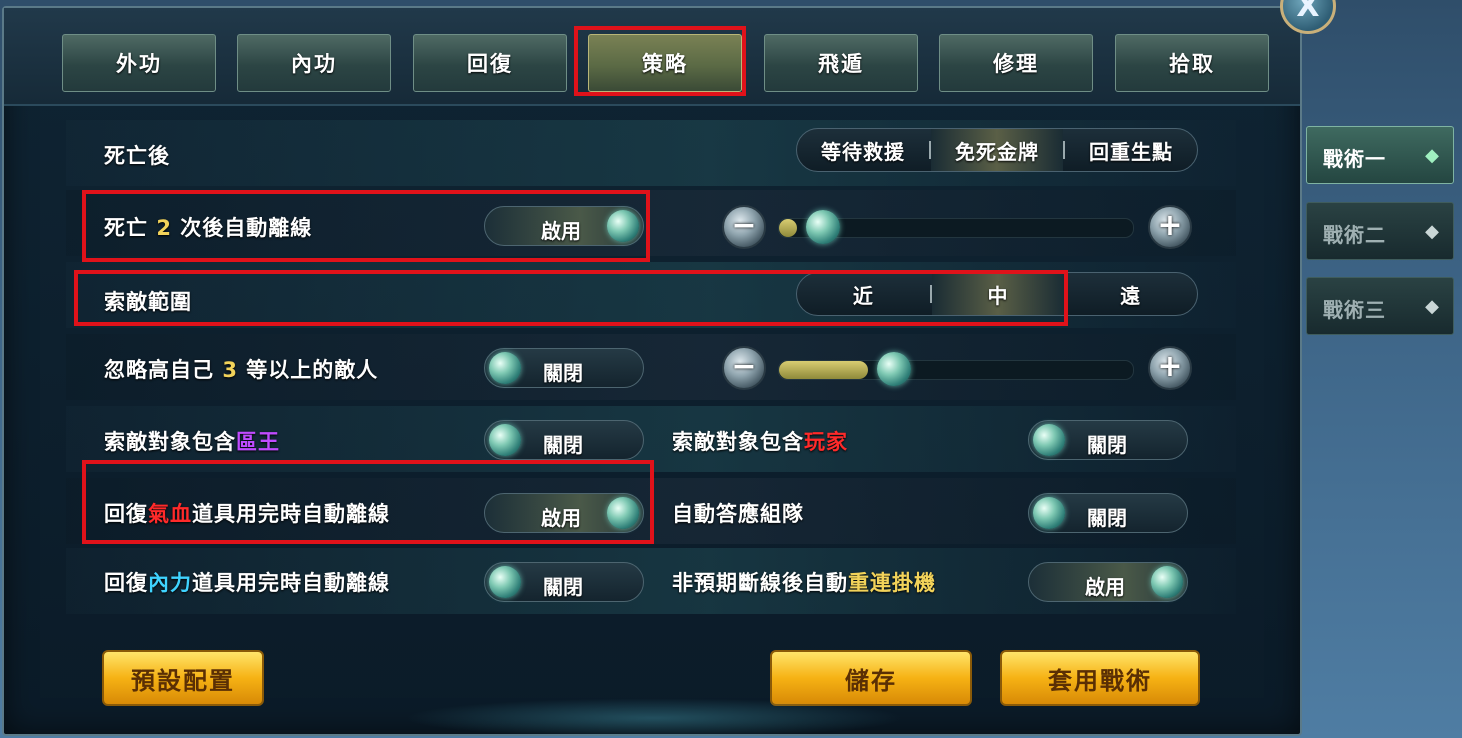 This screenshot has height=738, width=1462. What do you see at coordinates (258, 442) in the screenshot?
I see `boss-highlight: 區王` at bounding box center [258, 442].